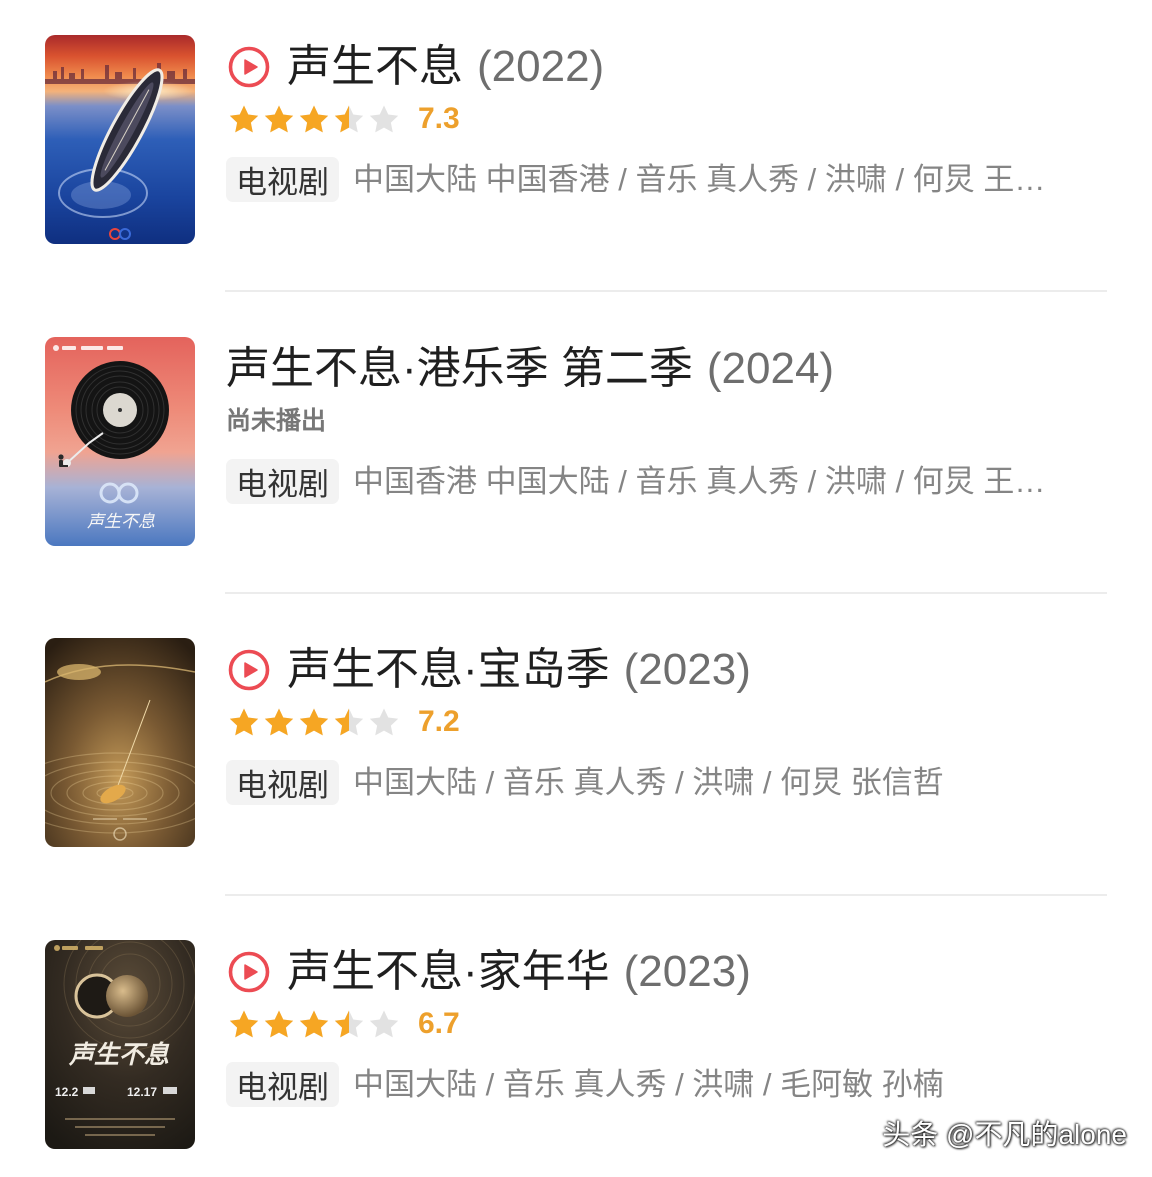 This screenshot has height=1177, width=1152. I want to click on title-row: 声生不息·家年华 (2023), so click(666, 972).